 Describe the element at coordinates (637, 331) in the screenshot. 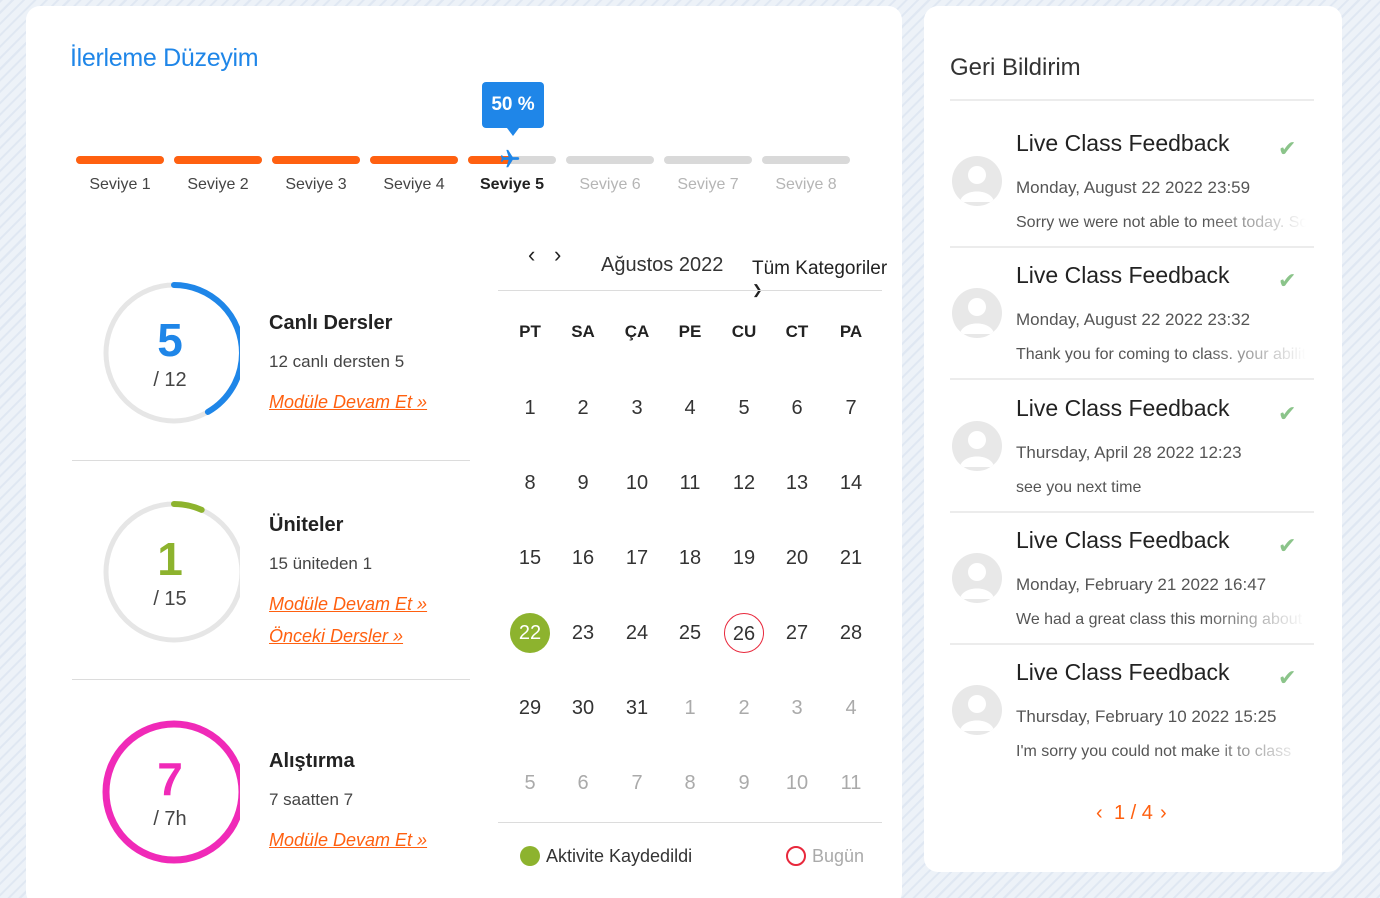

I see `weekday-label: ÇA` at that location.